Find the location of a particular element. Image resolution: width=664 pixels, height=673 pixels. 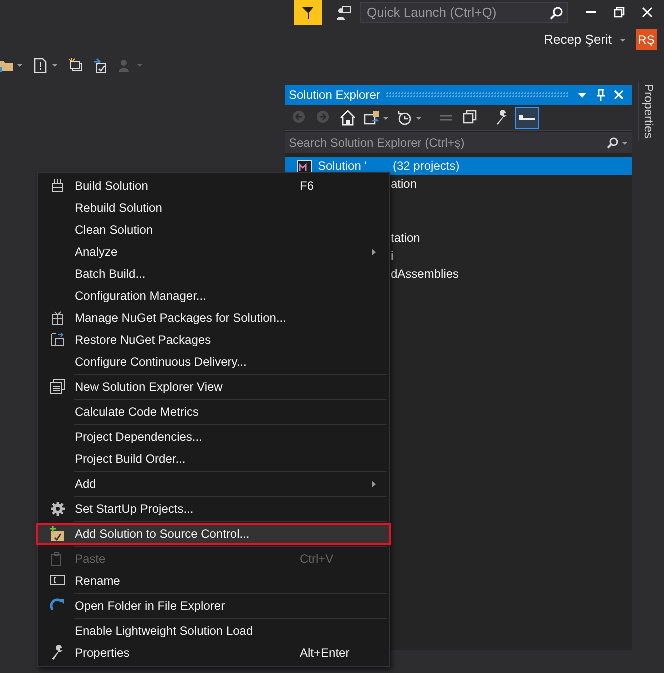

checklist-icon is located at coordinates (100, 65).